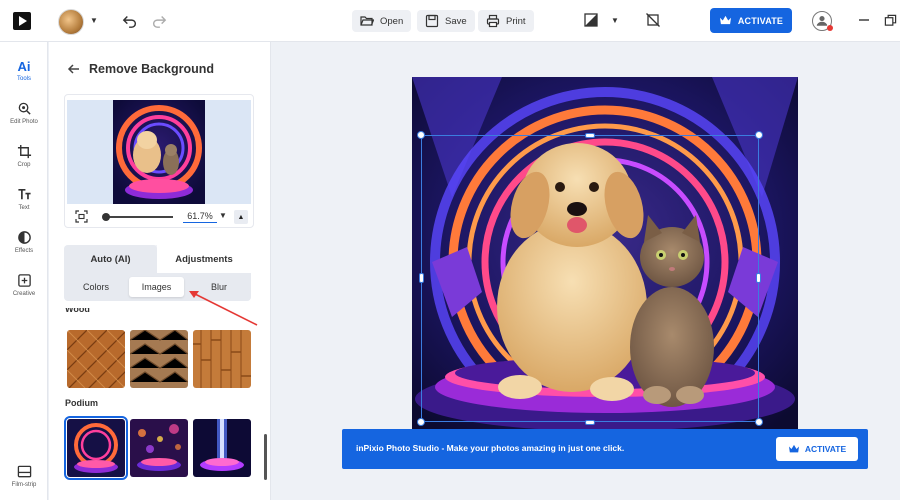  Describe the element at coordinates (24, 165) in the screenshot. I see `rail-label-crop: Crop` at that location.